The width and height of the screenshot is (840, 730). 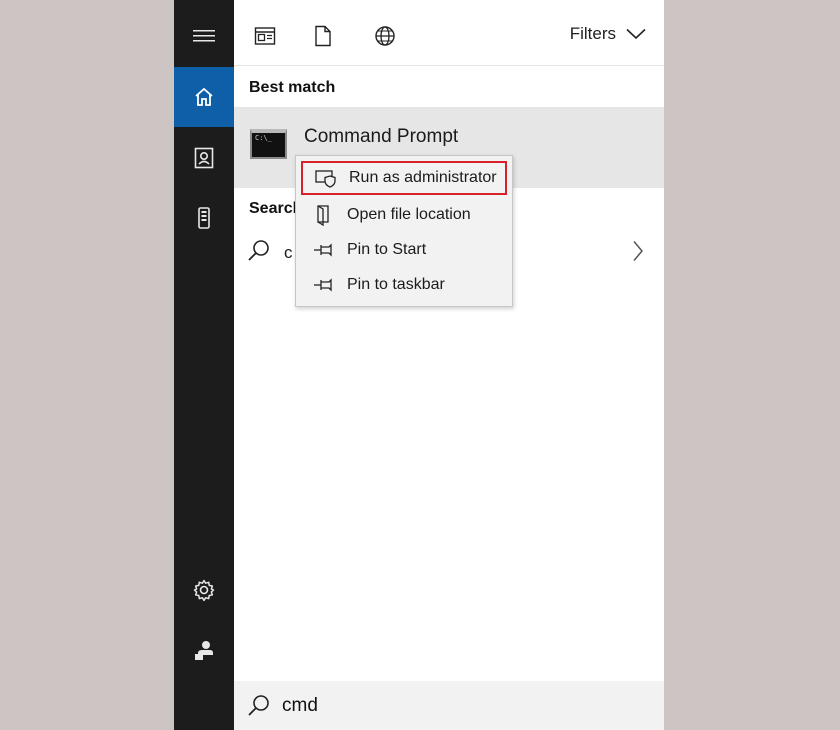 I want to click on chevron-right-icon, so click(x=638, y=251).